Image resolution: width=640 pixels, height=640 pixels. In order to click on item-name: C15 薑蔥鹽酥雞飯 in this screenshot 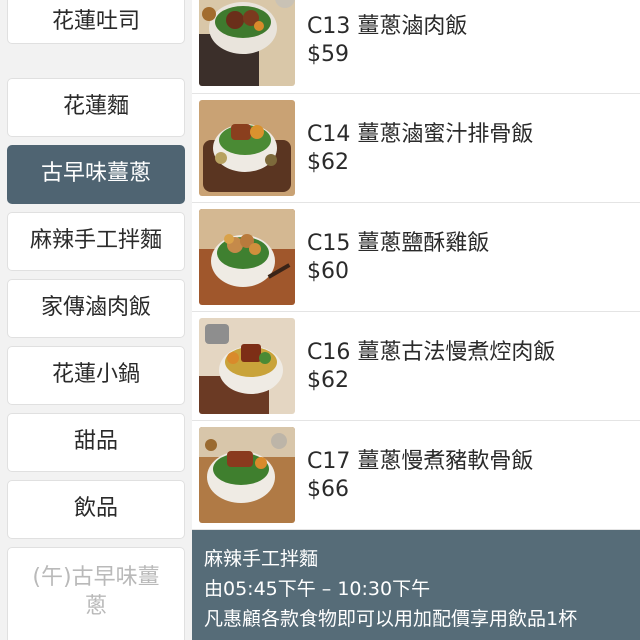, I will do `click(398, 243)`.